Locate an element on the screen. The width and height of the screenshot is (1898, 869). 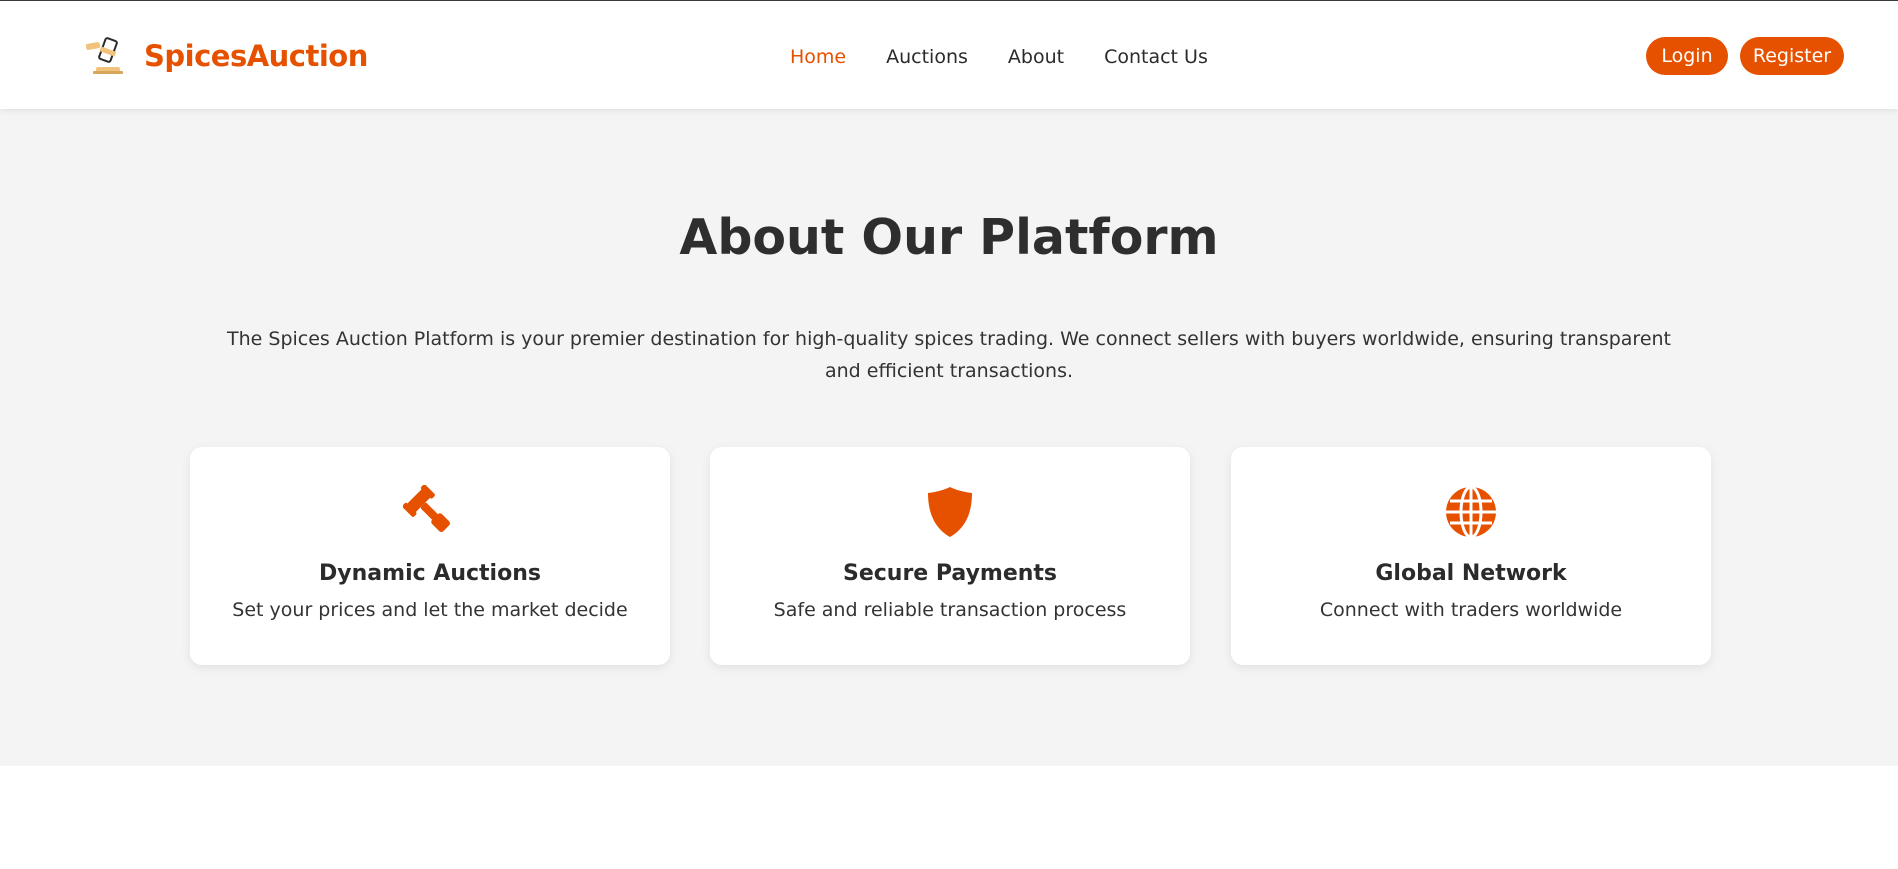
nav-item-auctions: Auctions is located at coordinates (927, 57).